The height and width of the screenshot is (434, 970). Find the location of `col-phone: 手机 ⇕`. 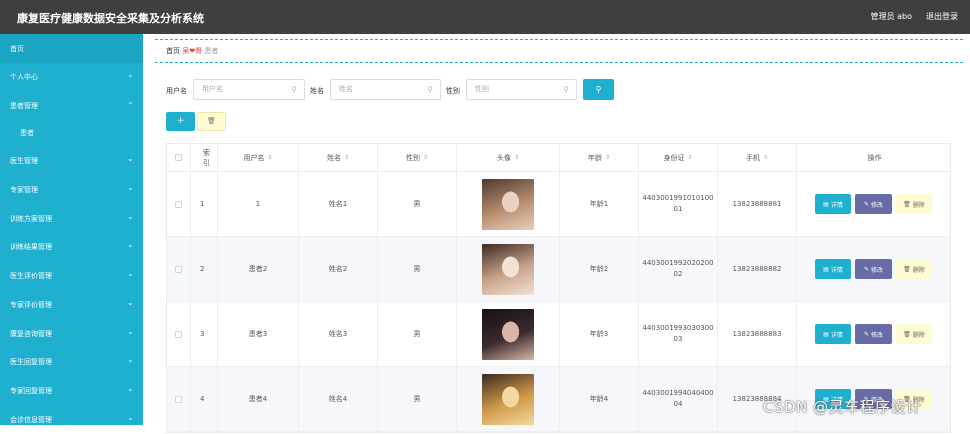

col-phone: 手机 ⇕ is located at coordinates (757, 157).